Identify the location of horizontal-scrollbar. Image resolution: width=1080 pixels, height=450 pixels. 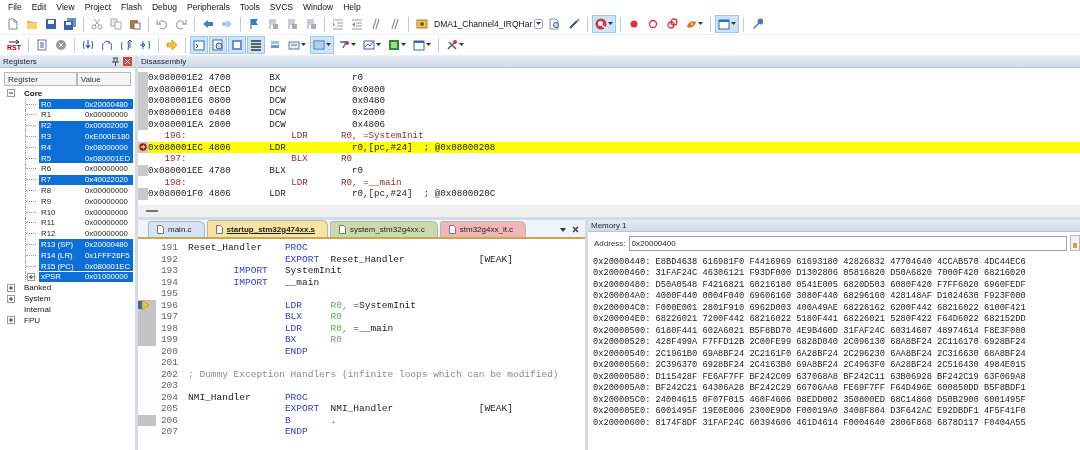
(609, 211).